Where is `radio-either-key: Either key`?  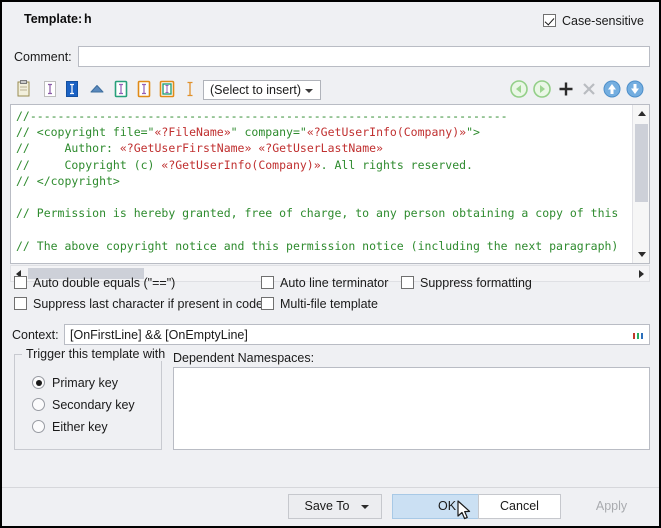
radio-either-key: Either key is located at coordinates (70, 426).